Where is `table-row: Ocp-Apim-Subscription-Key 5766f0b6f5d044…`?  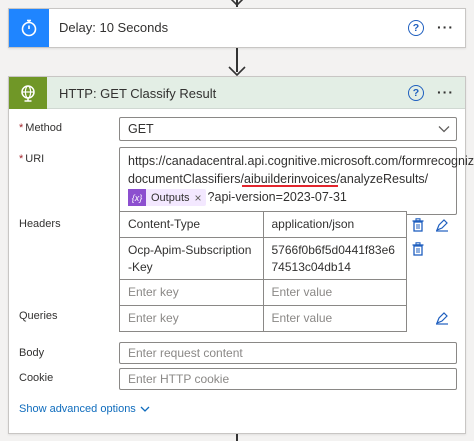 table-row: Ocp-Apim-Subscription-Key 5766f0b6f5d044… is located at coordinates (263, 259).